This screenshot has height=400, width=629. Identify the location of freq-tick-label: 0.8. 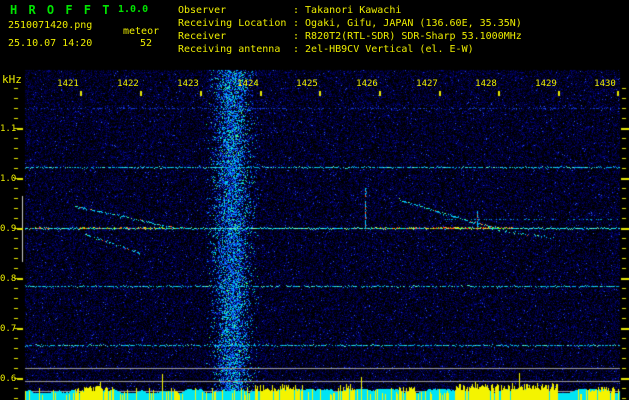
(8, 279).